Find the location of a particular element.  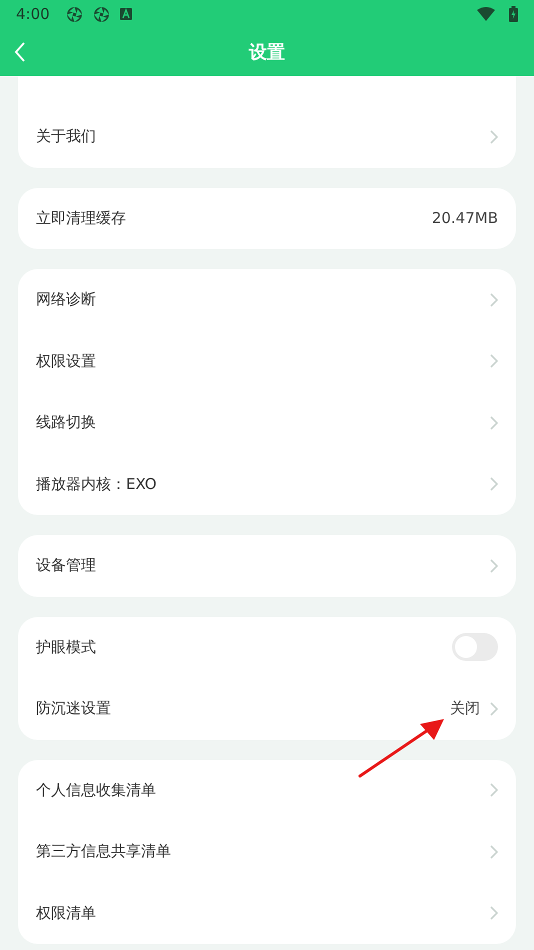

row-label: 播放器内核：EXO is located at coordinates (96, 484).